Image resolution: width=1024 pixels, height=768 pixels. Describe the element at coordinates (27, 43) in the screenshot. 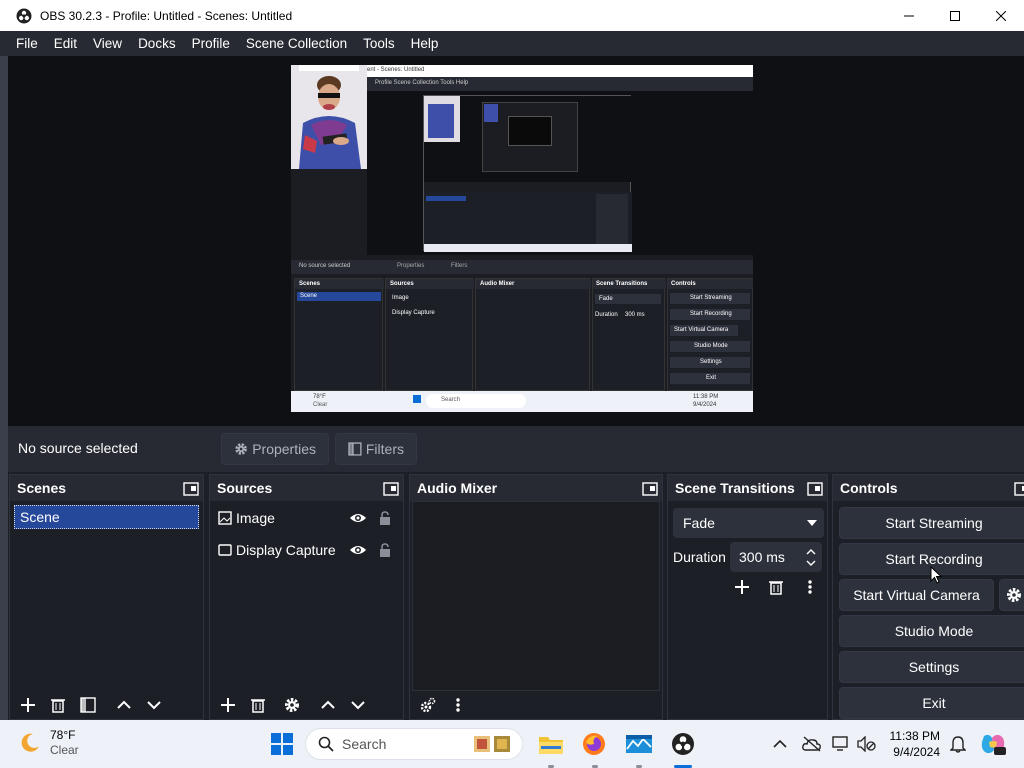

I see `menu-file: File` at that location.